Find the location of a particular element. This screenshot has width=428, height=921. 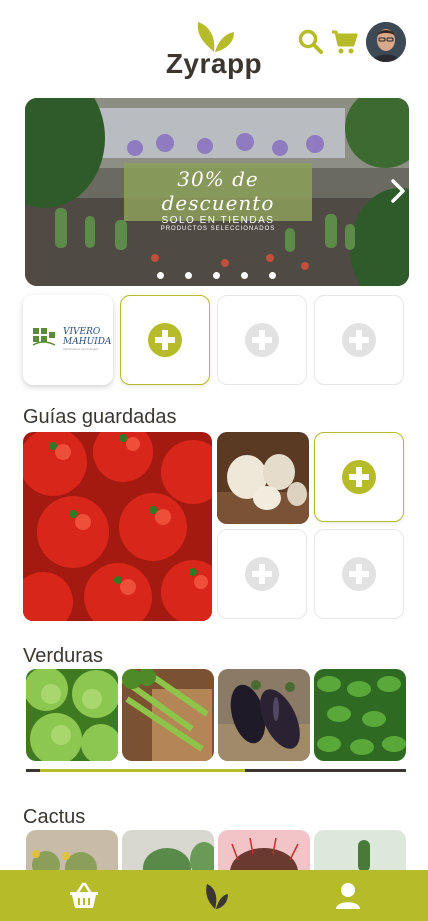

vegetable-card-eggplant is located at coordinates (264, 715).